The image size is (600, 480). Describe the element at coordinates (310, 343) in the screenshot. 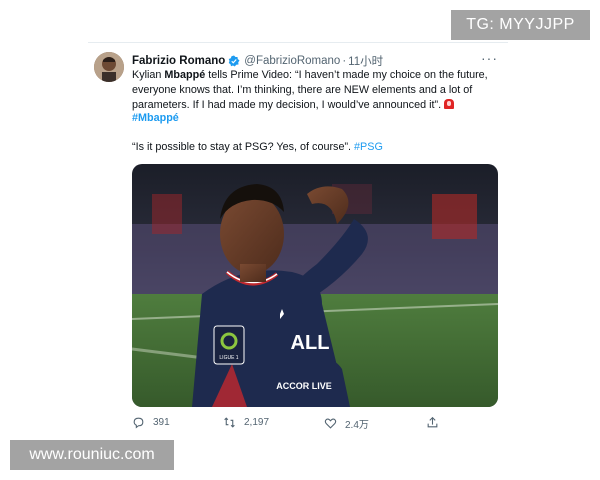

I see `jersey-sponsor: ALL` at that location.